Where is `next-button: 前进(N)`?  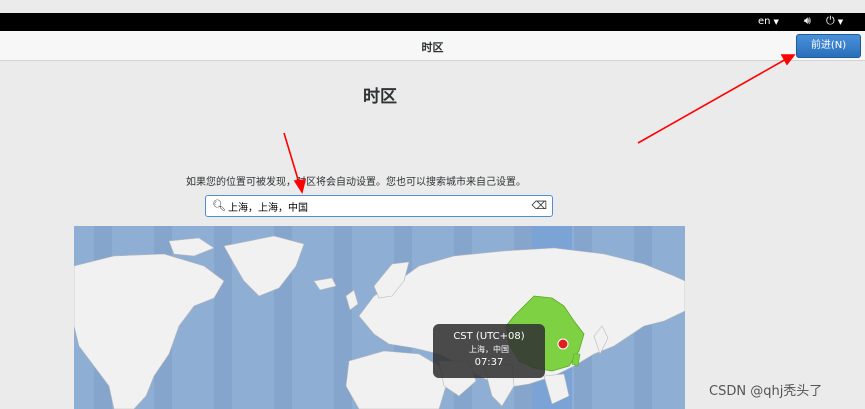 next-button: 前进(N) is located at coordinates (828, 46).